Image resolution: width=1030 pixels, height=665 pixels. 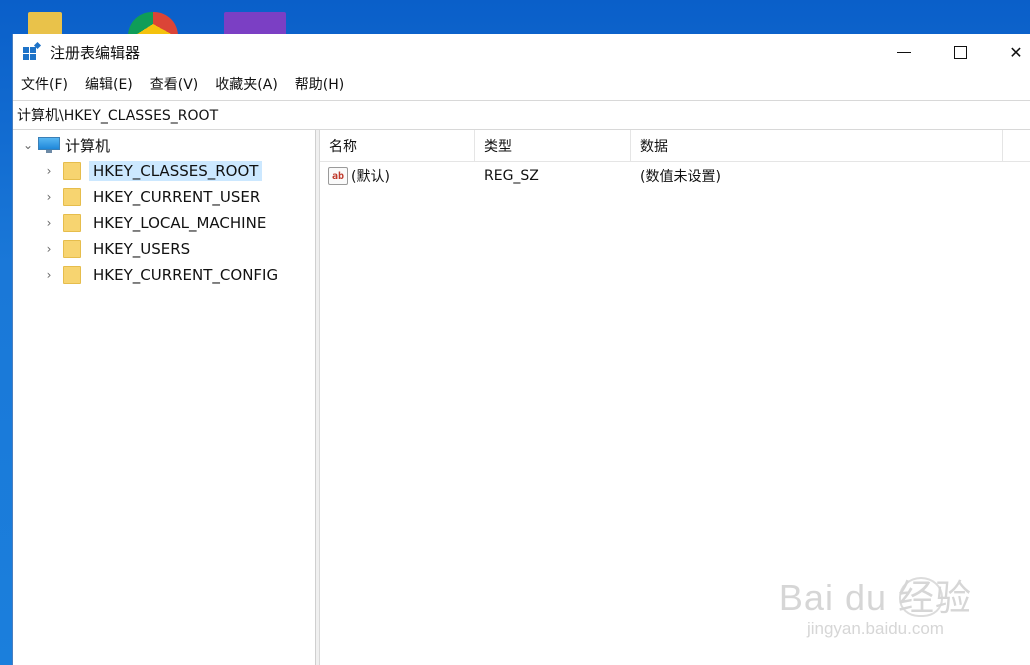 I want to click on list-item: ab (默认) REG_SZ (数值未设置), so click(x=675, y=176).